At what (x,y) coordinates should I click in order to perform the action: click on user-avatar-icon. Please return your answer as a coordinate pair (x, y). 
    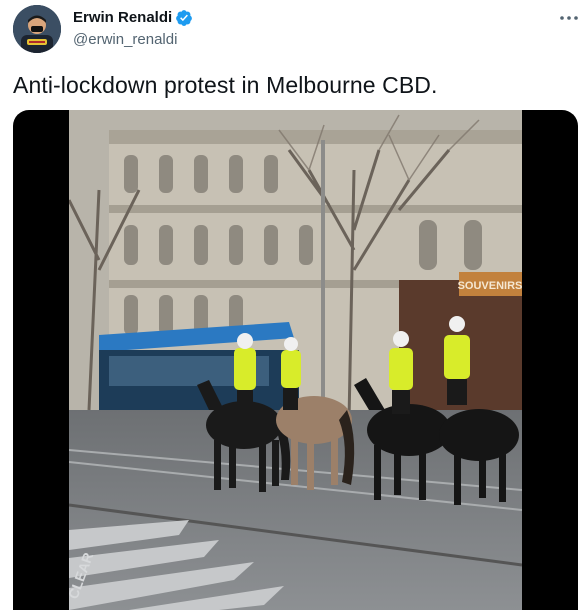
    Looking at the image, I should click on (37, 29).